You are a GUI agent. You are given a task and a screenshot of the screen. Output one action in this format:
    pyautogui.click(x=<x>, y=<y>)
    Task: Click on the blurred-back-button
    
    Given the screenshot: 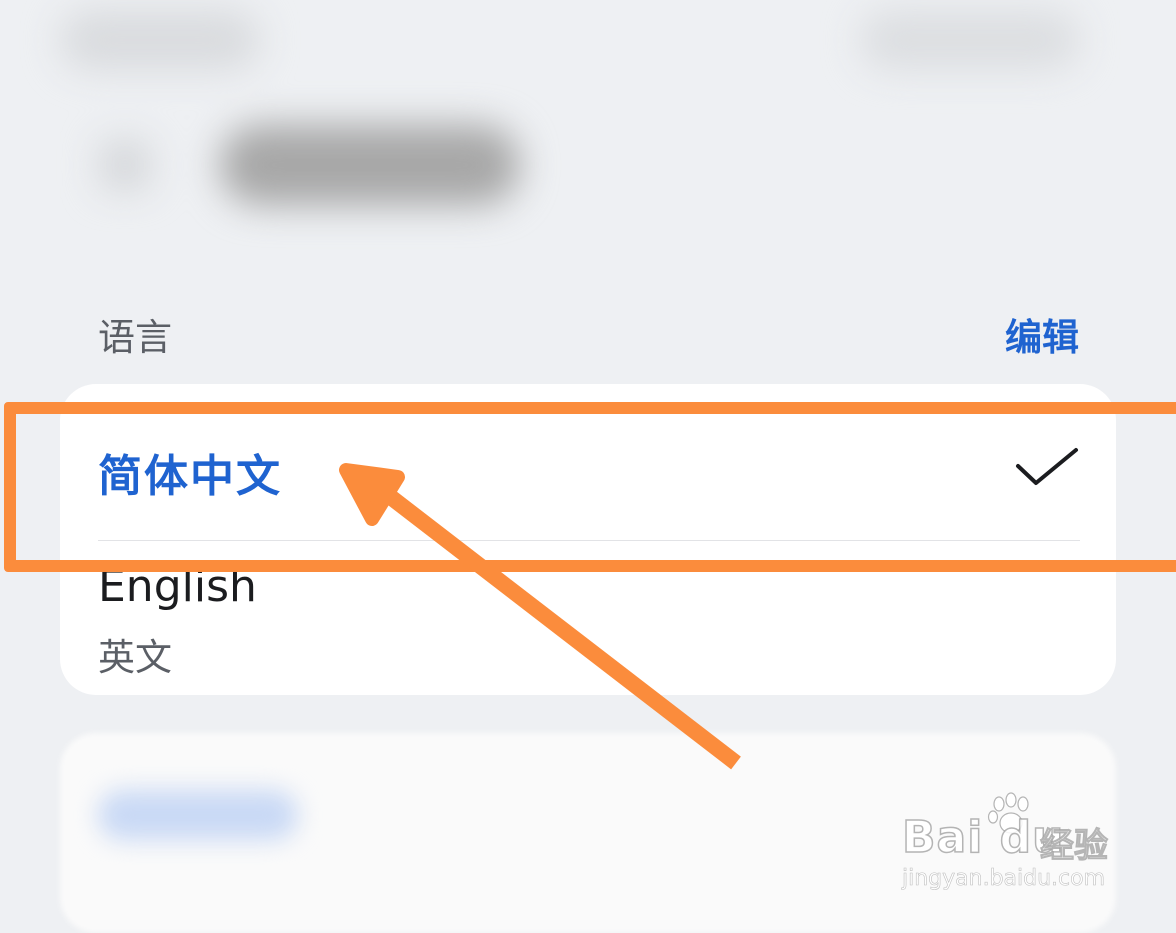 What is the action you would take?
    pyautogui.click(x=125, y=165)
    